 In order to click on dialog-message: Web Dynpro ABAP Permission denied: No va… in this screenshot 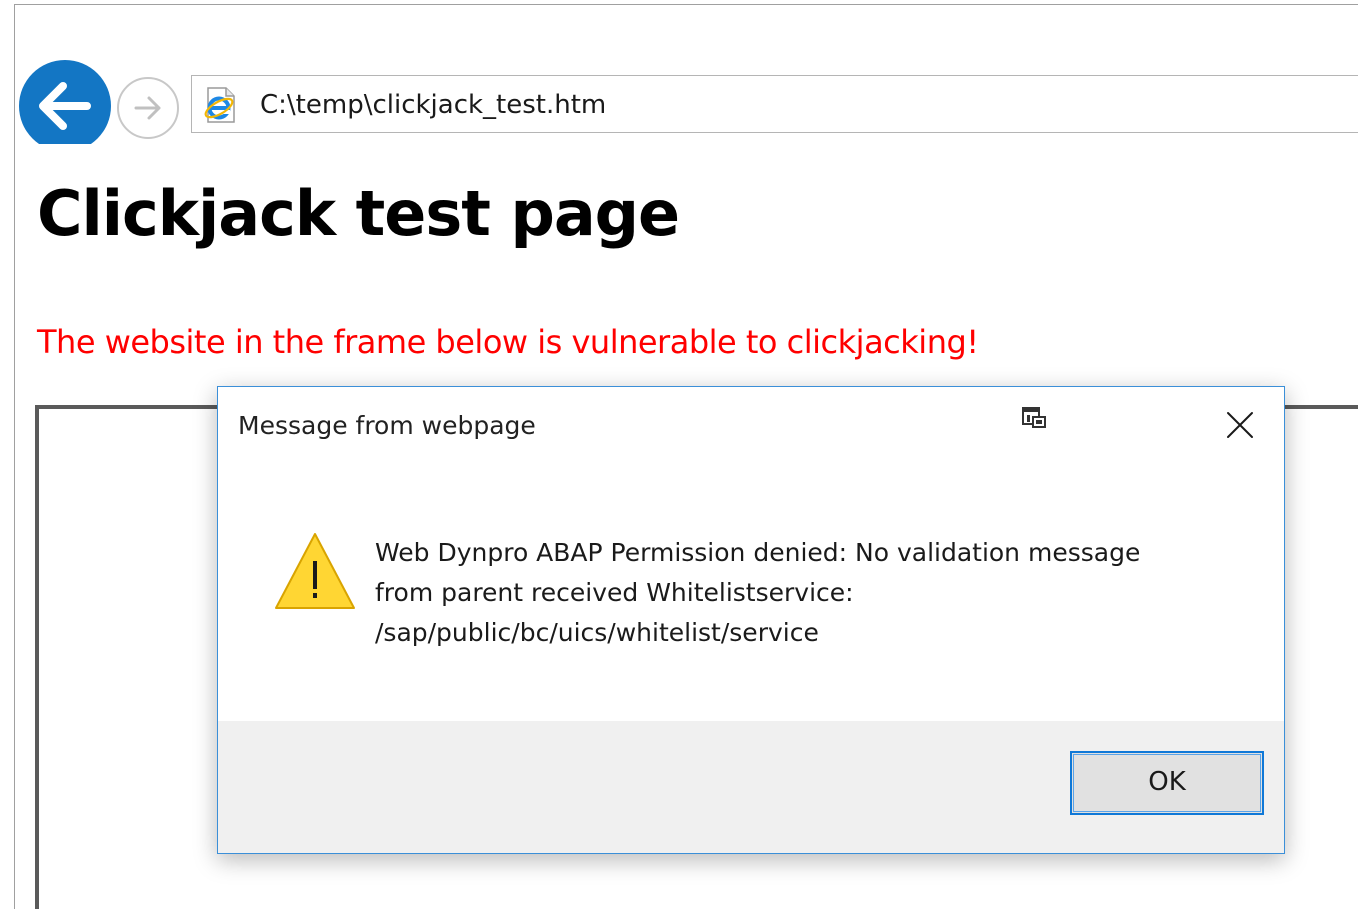, I will do `click(815, 593)`.